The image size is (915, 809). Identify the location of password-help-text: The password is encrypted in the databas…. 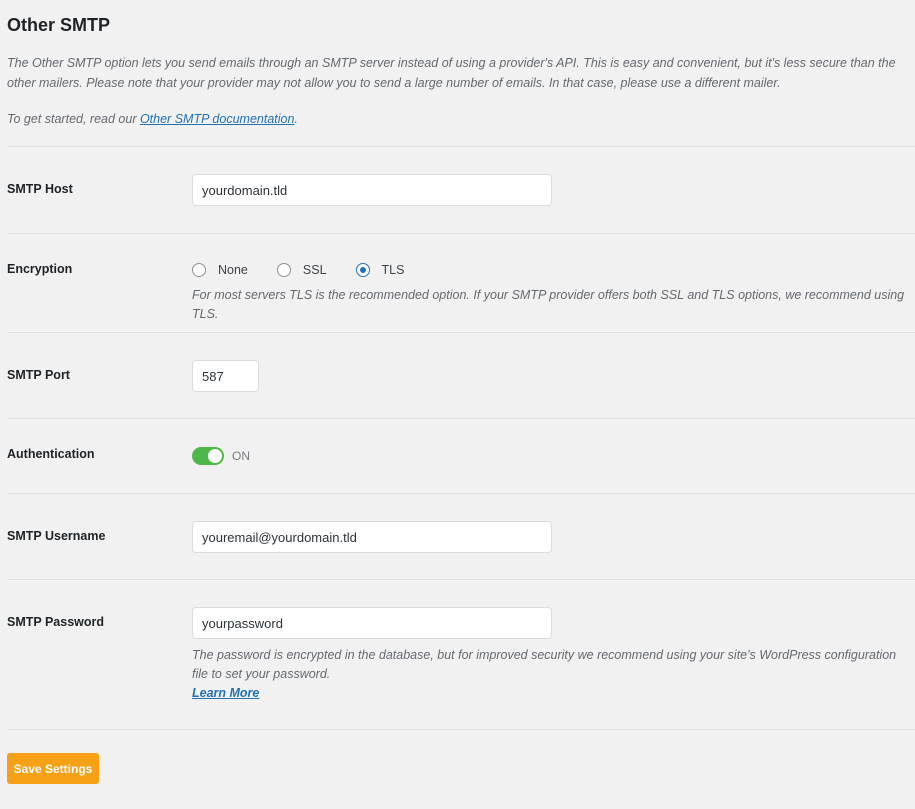
(552, 674).